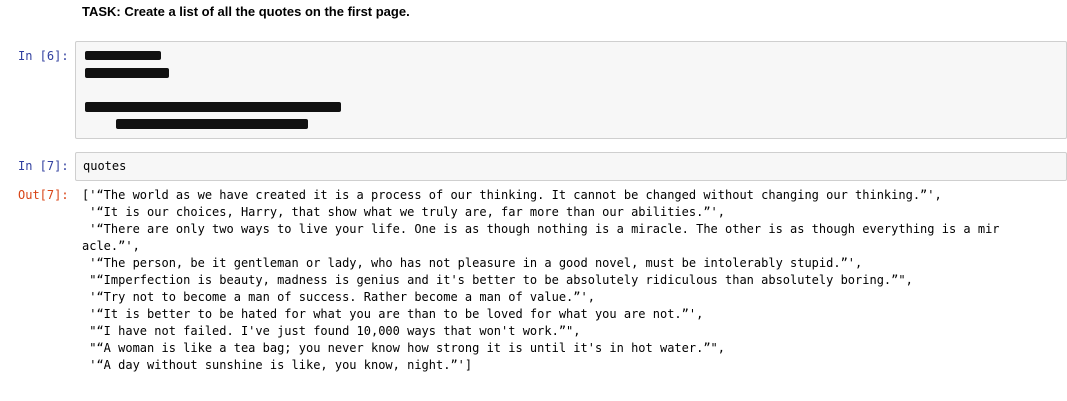  I want to click on output-line: acle.”',, so click(111, 246).